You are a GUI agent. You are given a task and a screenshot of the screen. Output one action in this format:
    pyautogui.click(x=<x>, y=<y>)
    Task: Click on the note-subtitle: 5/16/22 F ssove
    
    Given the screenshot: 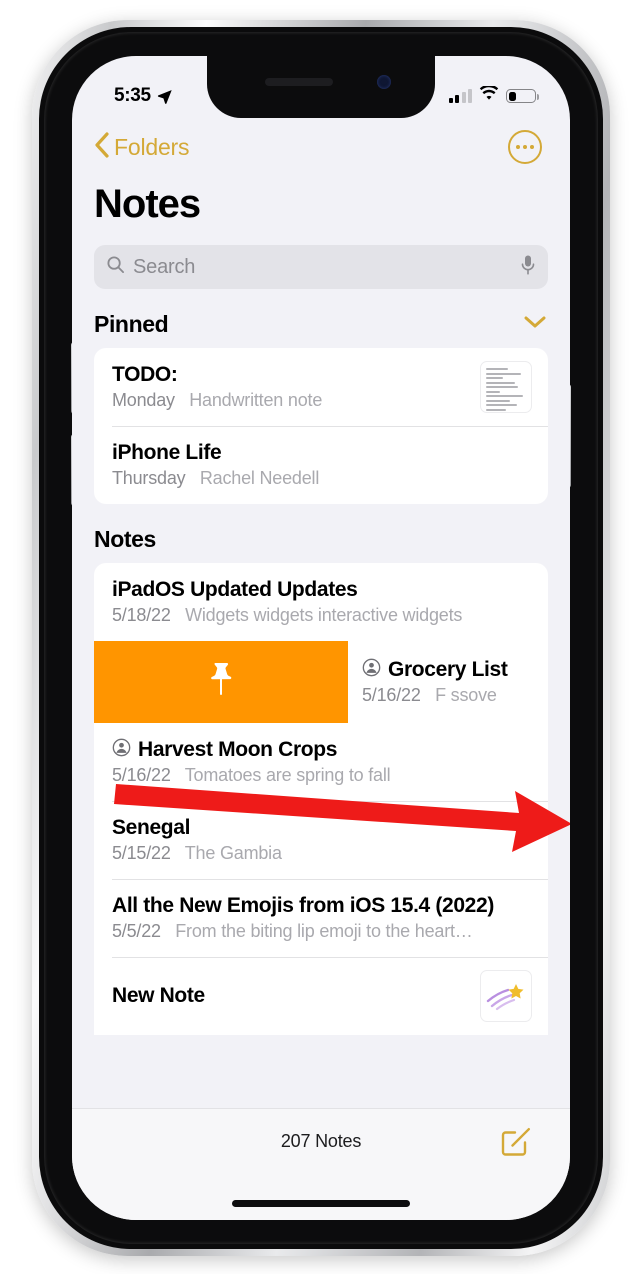 What is the action you would take?
    pyautogui.click(x=450, y=695)
    